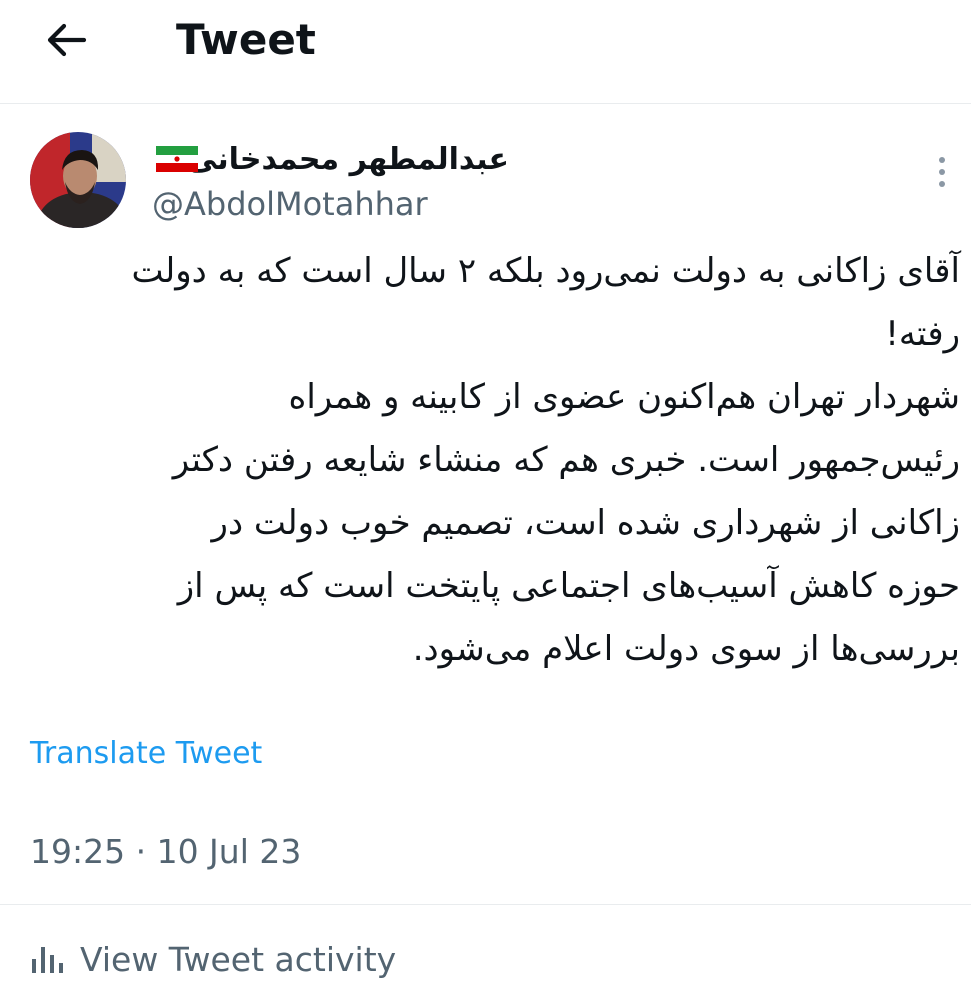 Image resolution: width=971 pixels, height=1000 pixels. I want to click on avatar, so click(78, 180).